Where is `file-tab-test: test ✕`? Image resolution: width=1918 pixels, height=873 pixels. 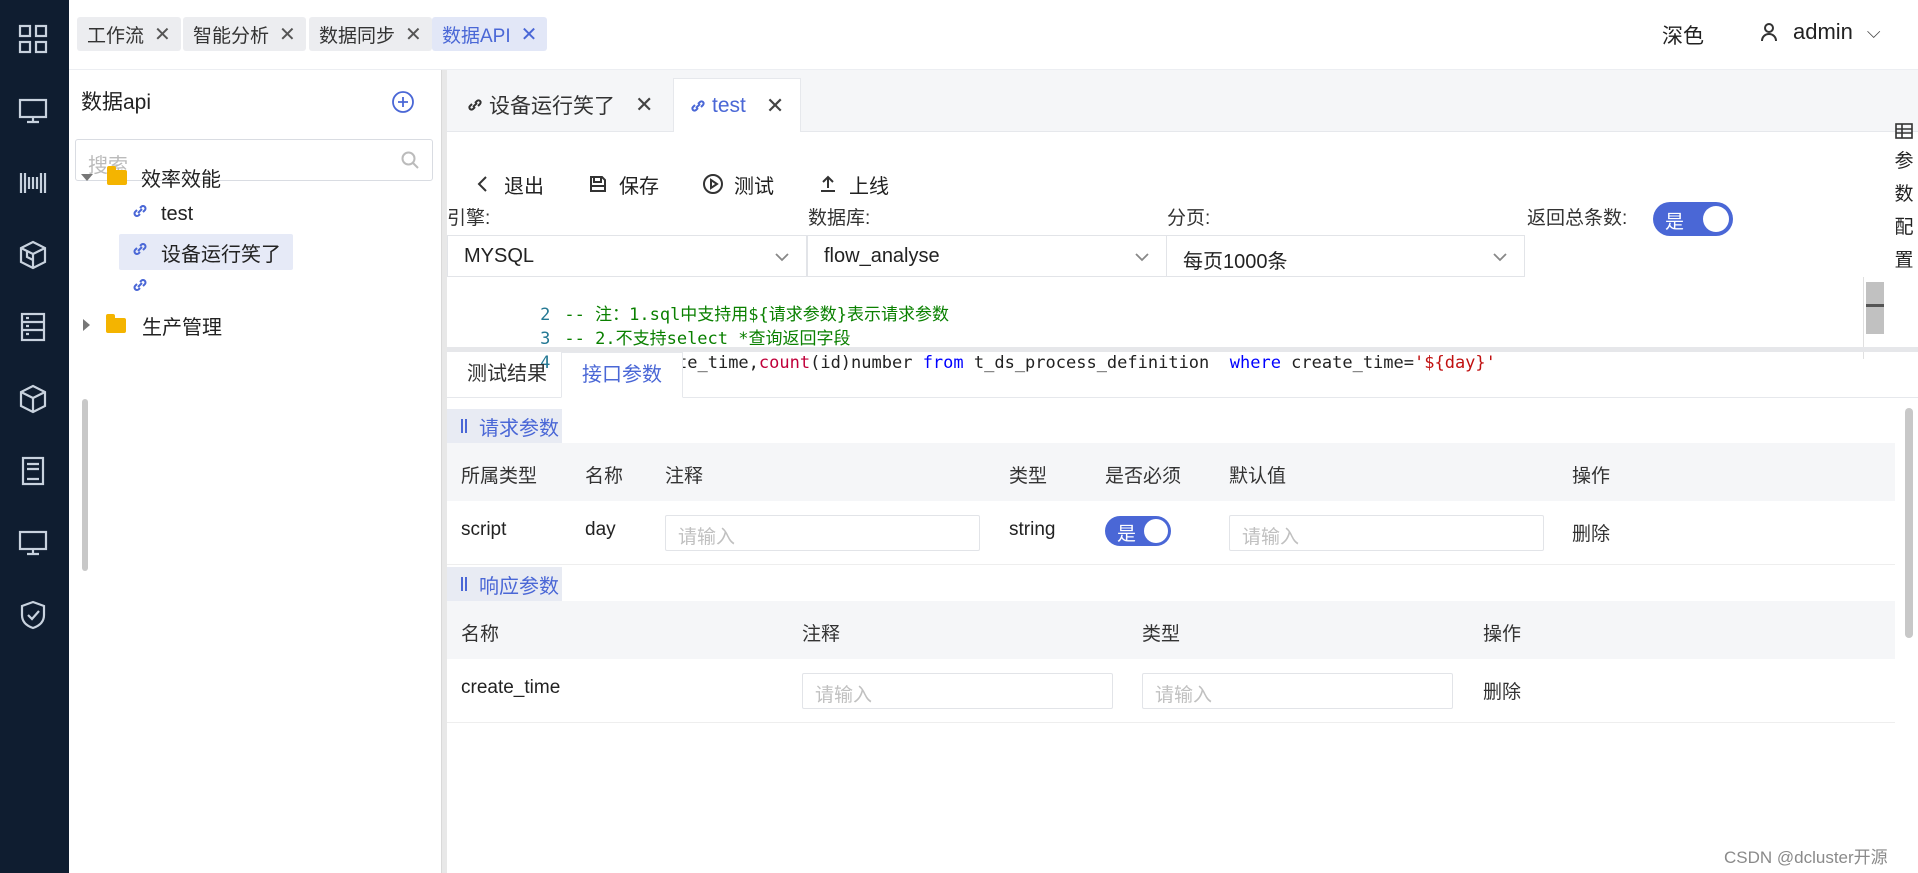
file-tab-test: test ✕ is located at coordinates (737, 105).